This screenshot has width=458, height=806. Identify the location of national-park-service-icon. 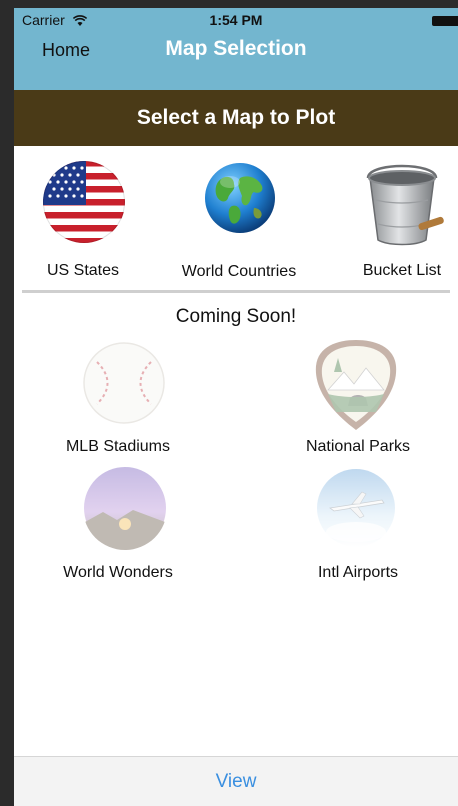
(356, 385).